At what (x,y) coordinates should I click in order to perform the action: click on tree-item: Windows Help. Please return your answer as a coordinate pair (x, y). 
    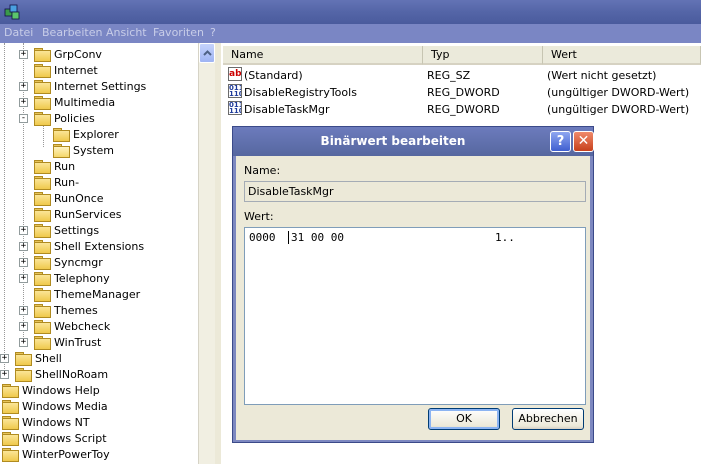
    Looking at the image, I should click on (51, 390).